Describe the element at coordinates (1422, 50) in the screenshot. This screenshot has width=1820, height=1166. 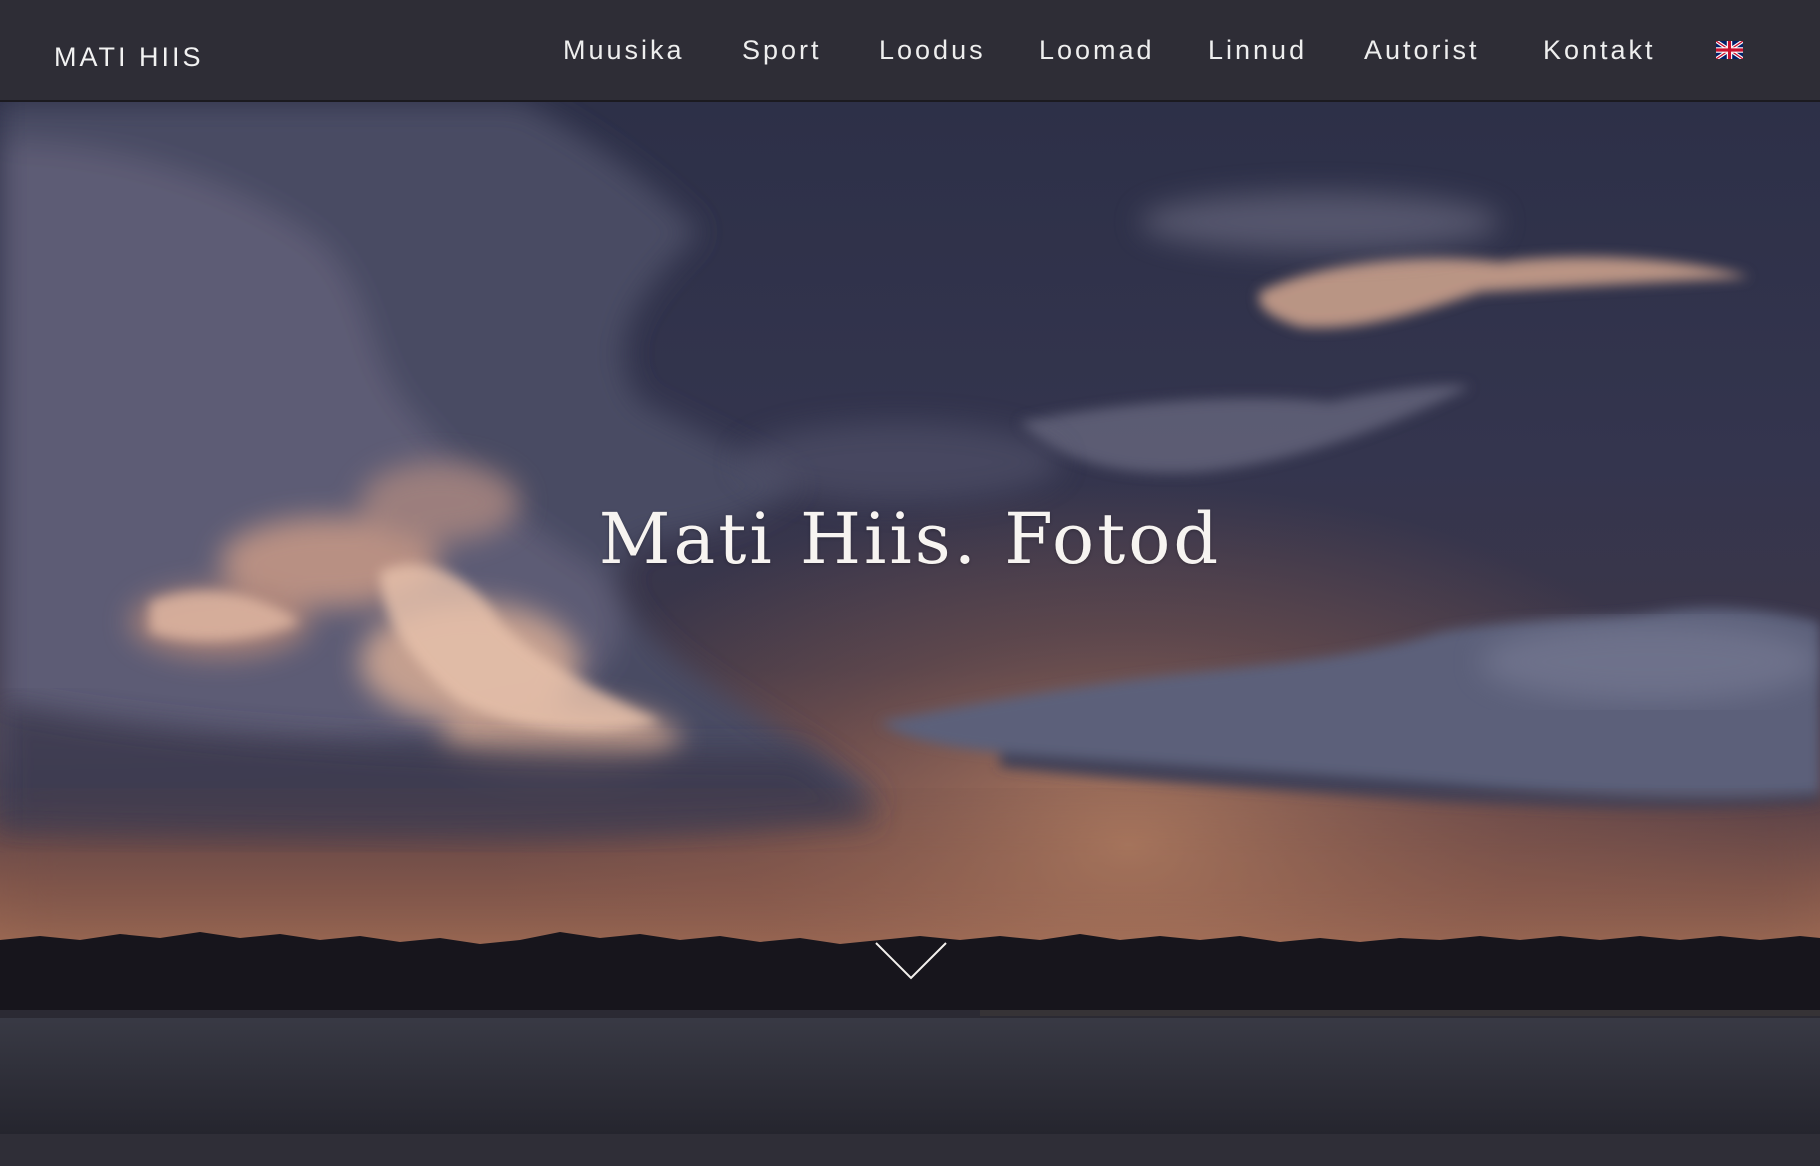
I see `nav-item-autorist: Autorist` at that location.